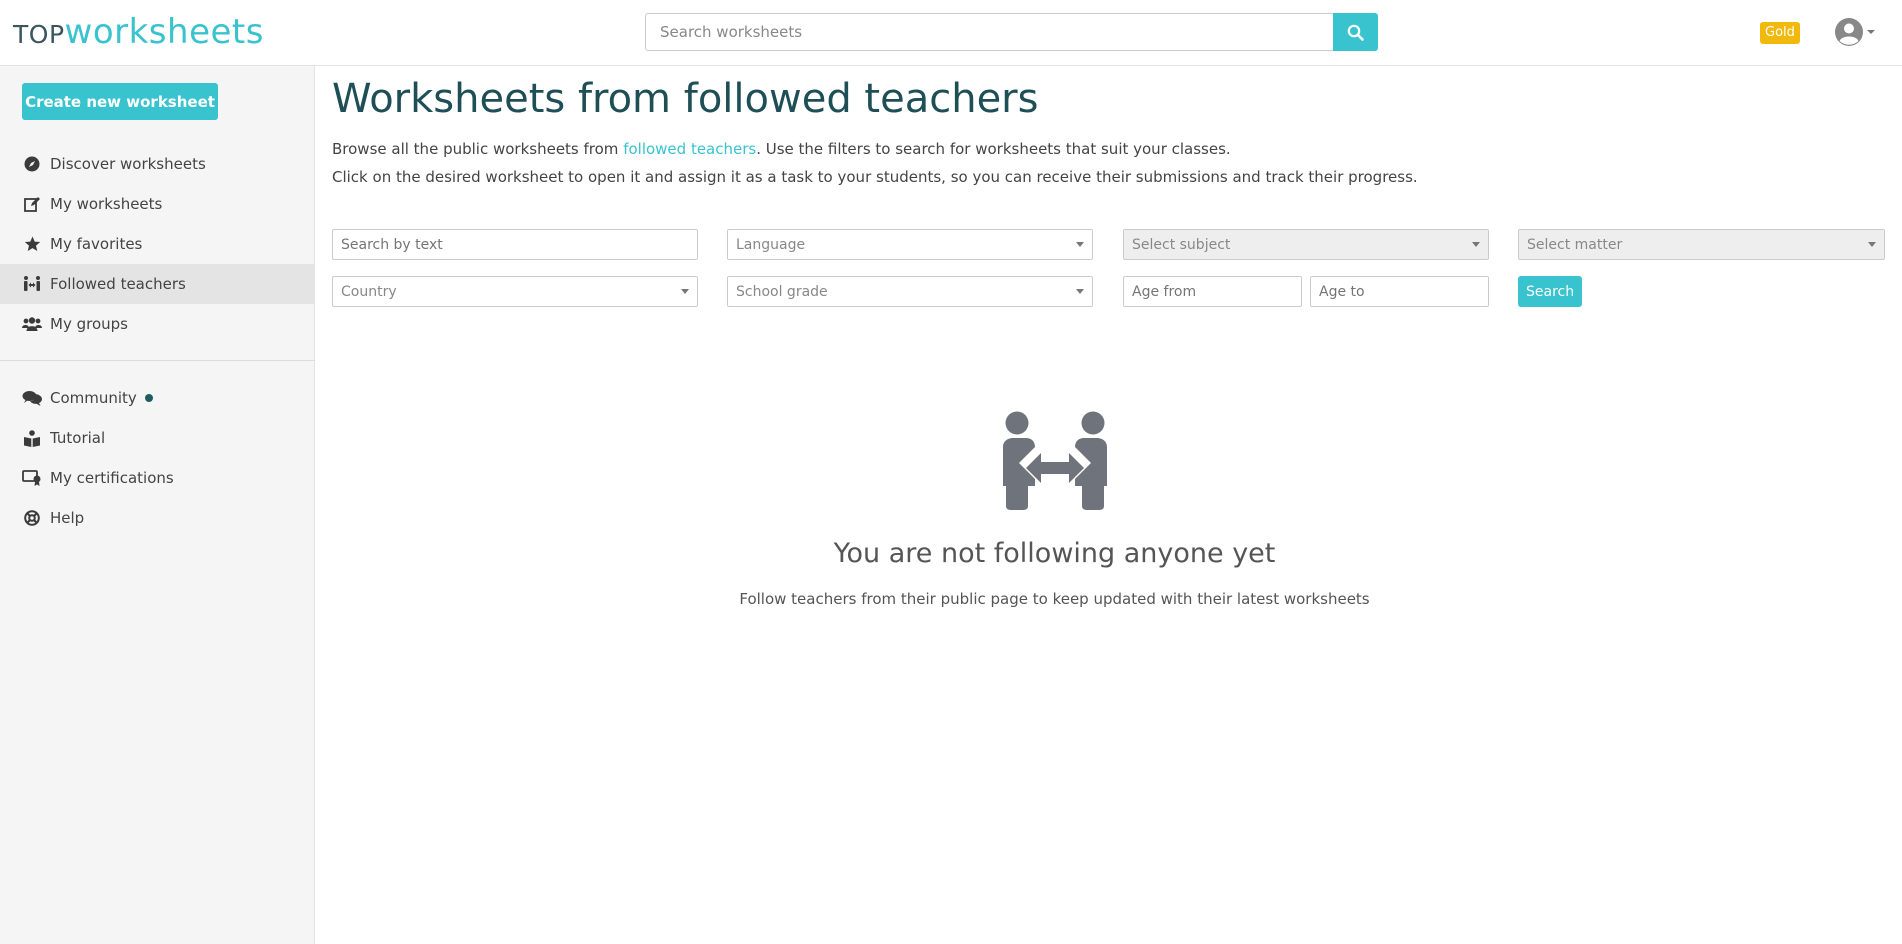  What do you see at coordinates (157, 398) in the screenshot?
I see `sidebar-item-community: Community` at bounding box center [157, 398].